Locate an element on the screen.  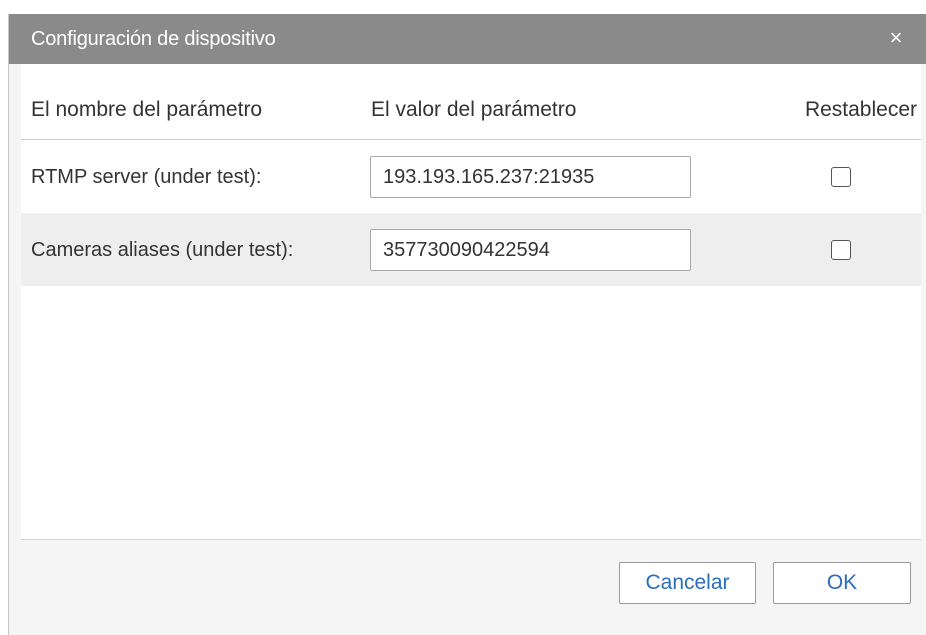
rtmp-server-input is located at coordinates (530, 177).